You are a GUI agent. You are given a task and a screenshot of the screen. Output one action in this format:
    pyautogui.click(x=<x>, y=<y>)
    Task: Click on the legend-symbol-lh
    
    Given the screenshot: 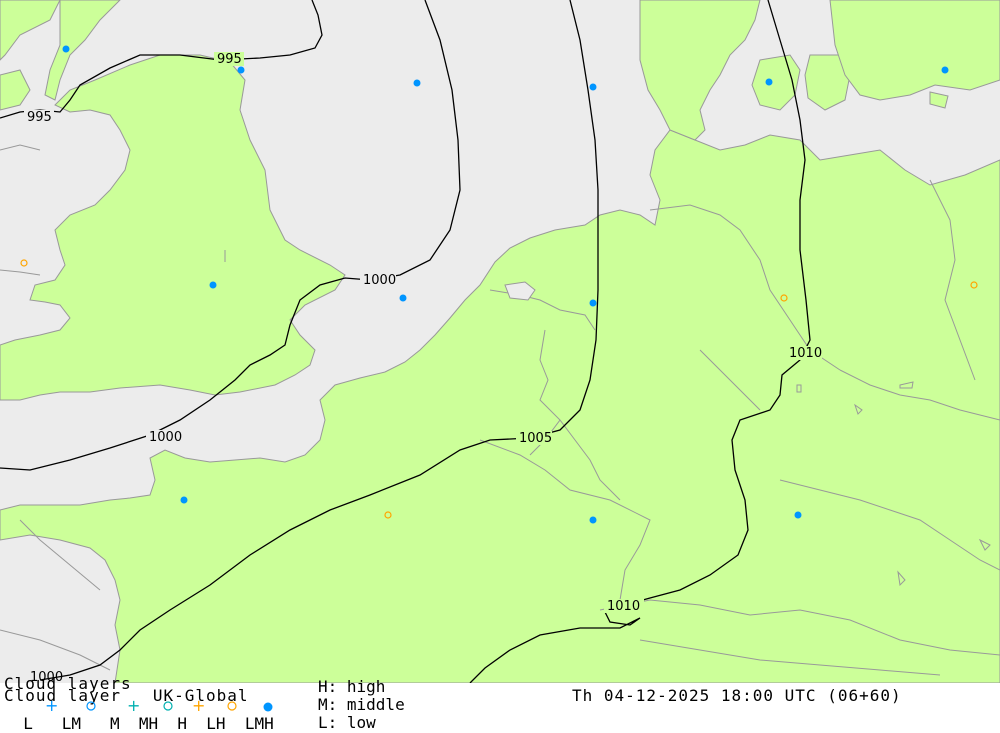 What is the action you would take?
    pyautogui.click(x=232, y=706)
    